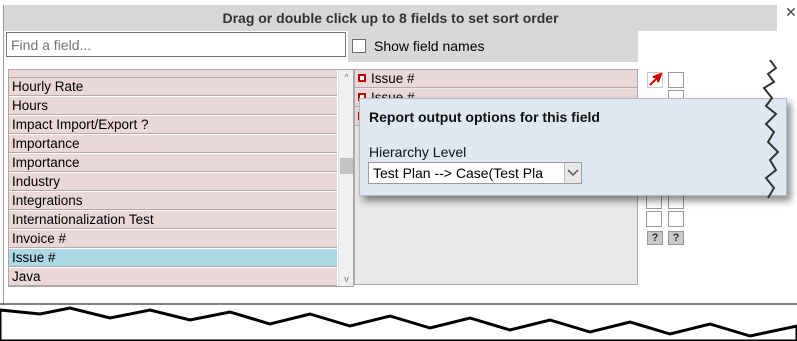  I want to click on list-item: Impact Import/Export ?, so click(173, 125).